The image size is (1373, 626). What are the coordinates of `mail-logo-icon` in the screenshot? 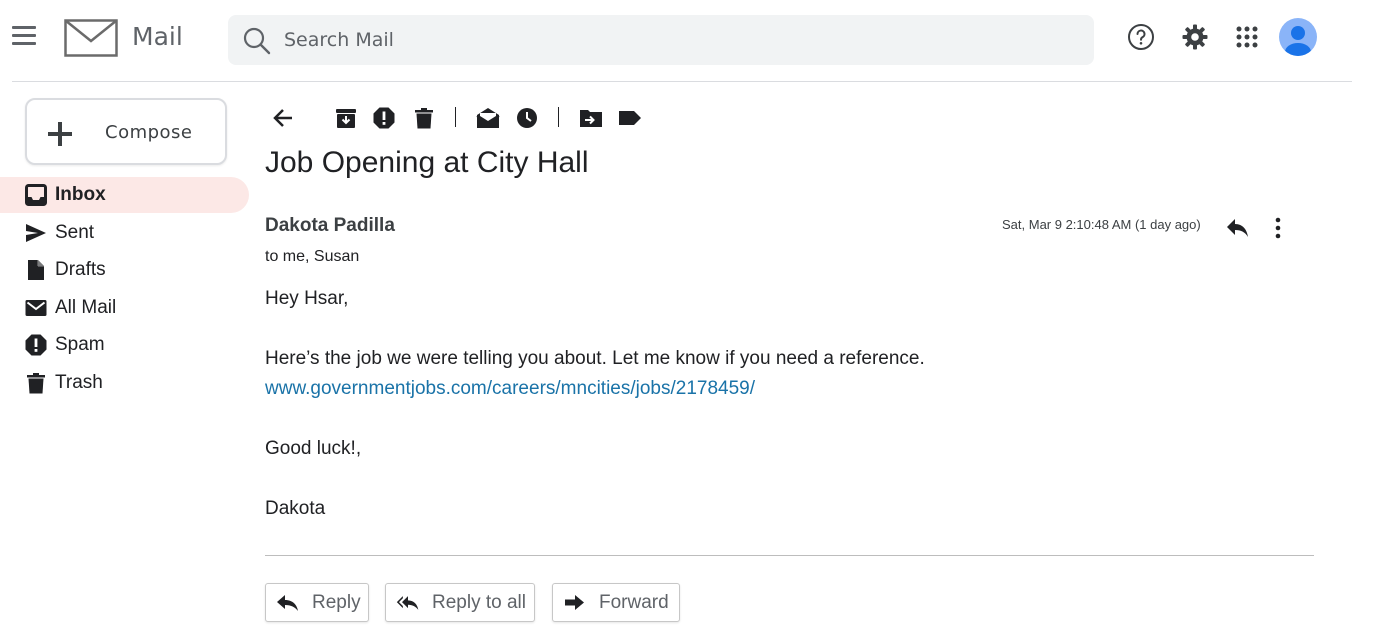 It's located at (91, 40).